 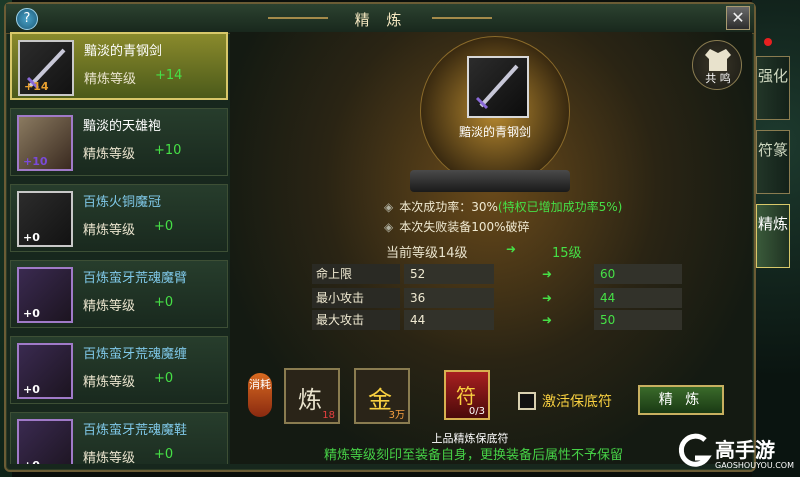 I want to click on activate-protect-label: 激活保底符, so click(x=577, y=401).